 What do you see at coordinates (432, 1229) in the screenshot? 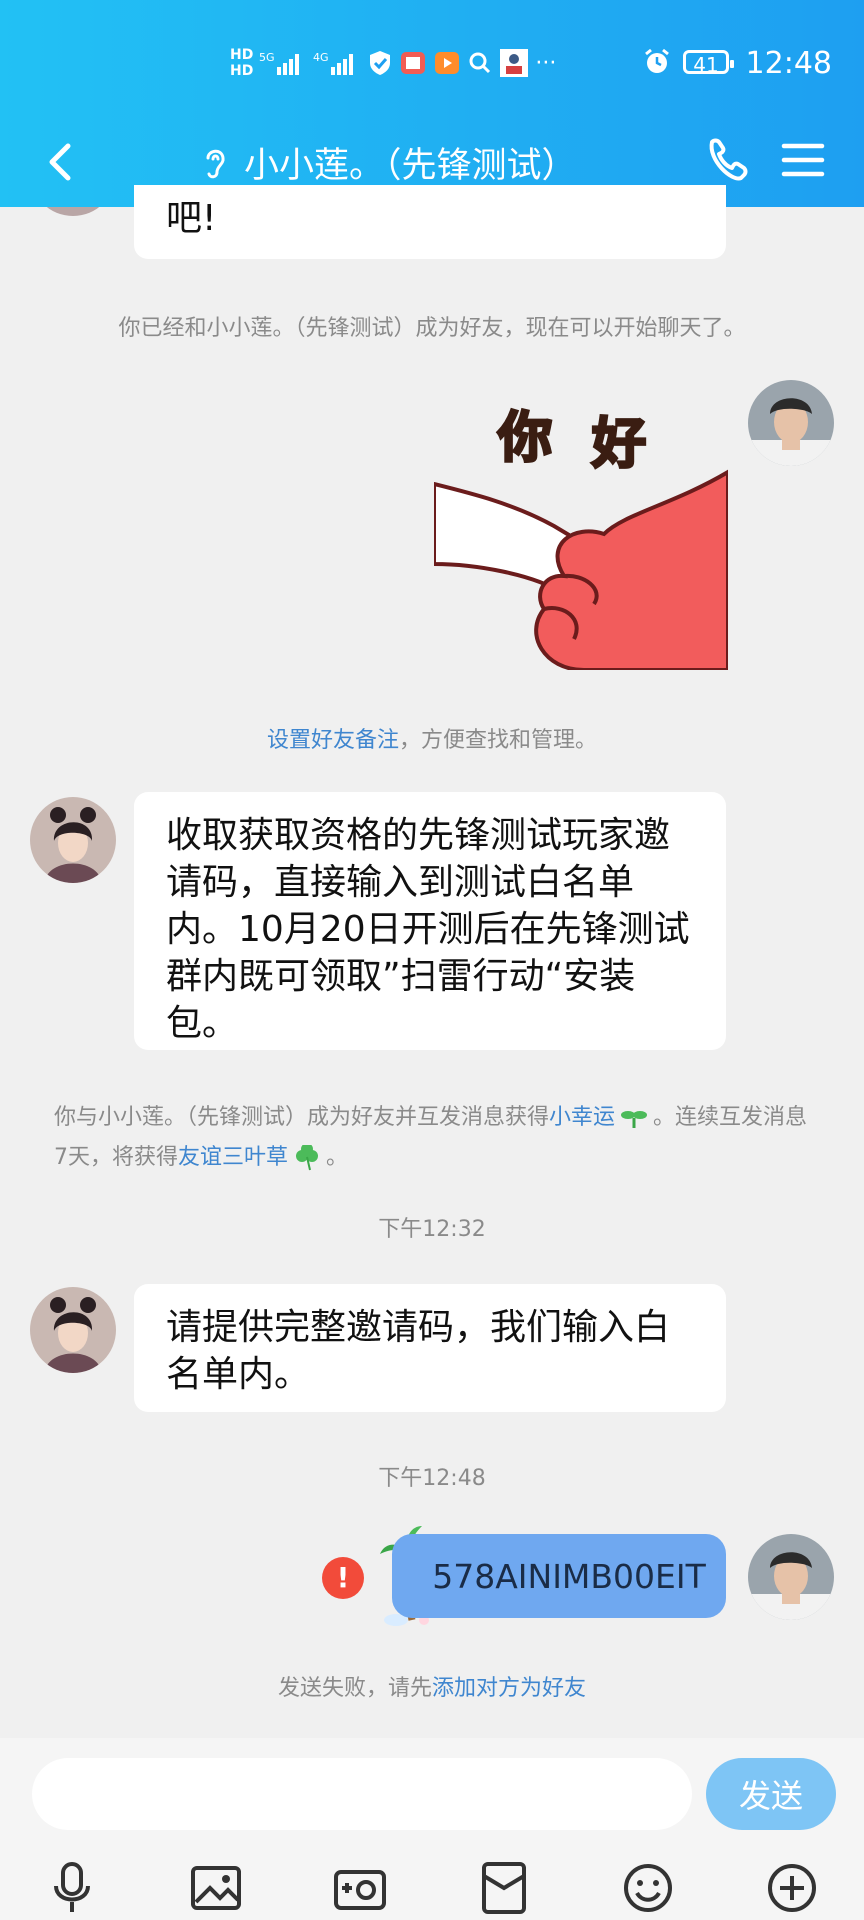
I see `timestamp: 下午12:32` at bounding box center [432, 1229].